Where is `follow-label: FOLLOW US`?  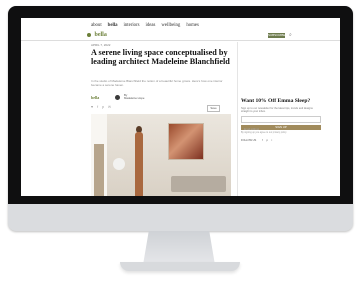
follow-label: FOLLOW US is located at coordinates (249, 141).